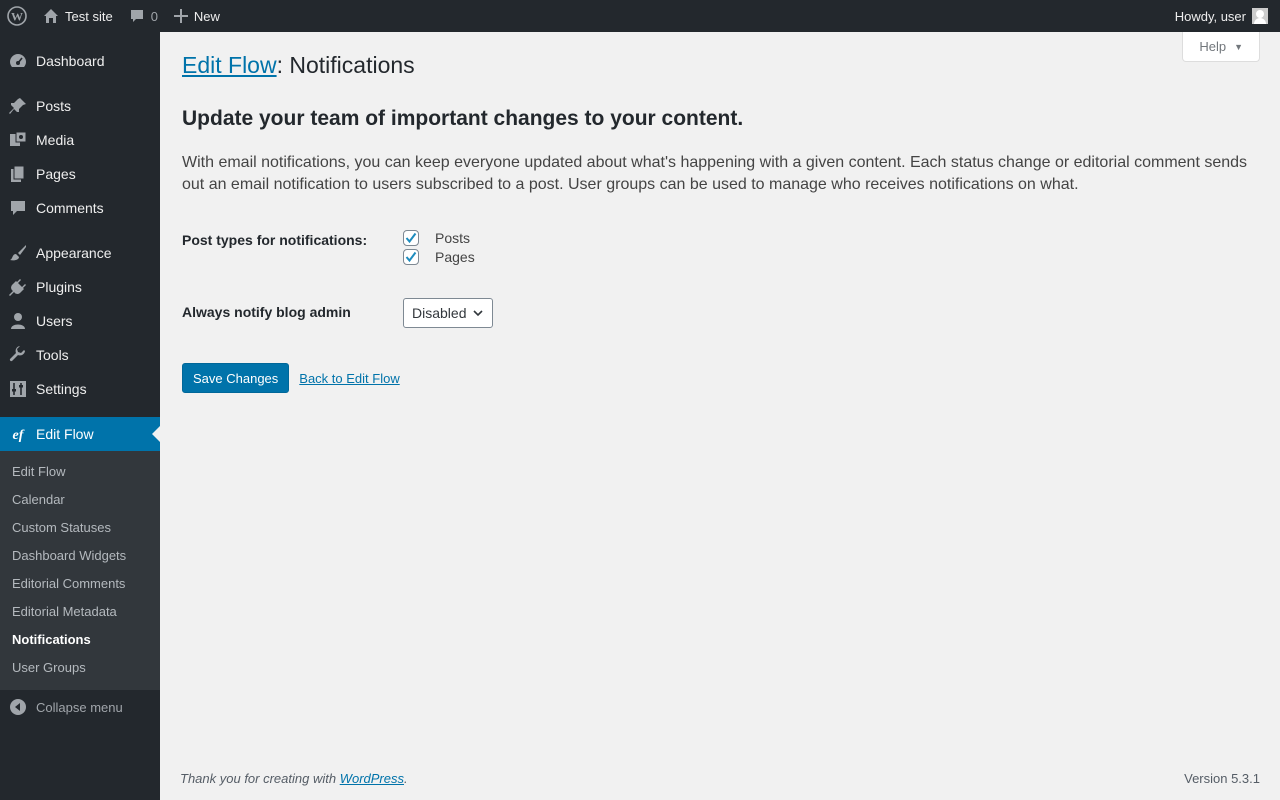 This screenshot has width=1280, height=800. I want to click on sidebar-item-settings: Settings, so click(80, 389).